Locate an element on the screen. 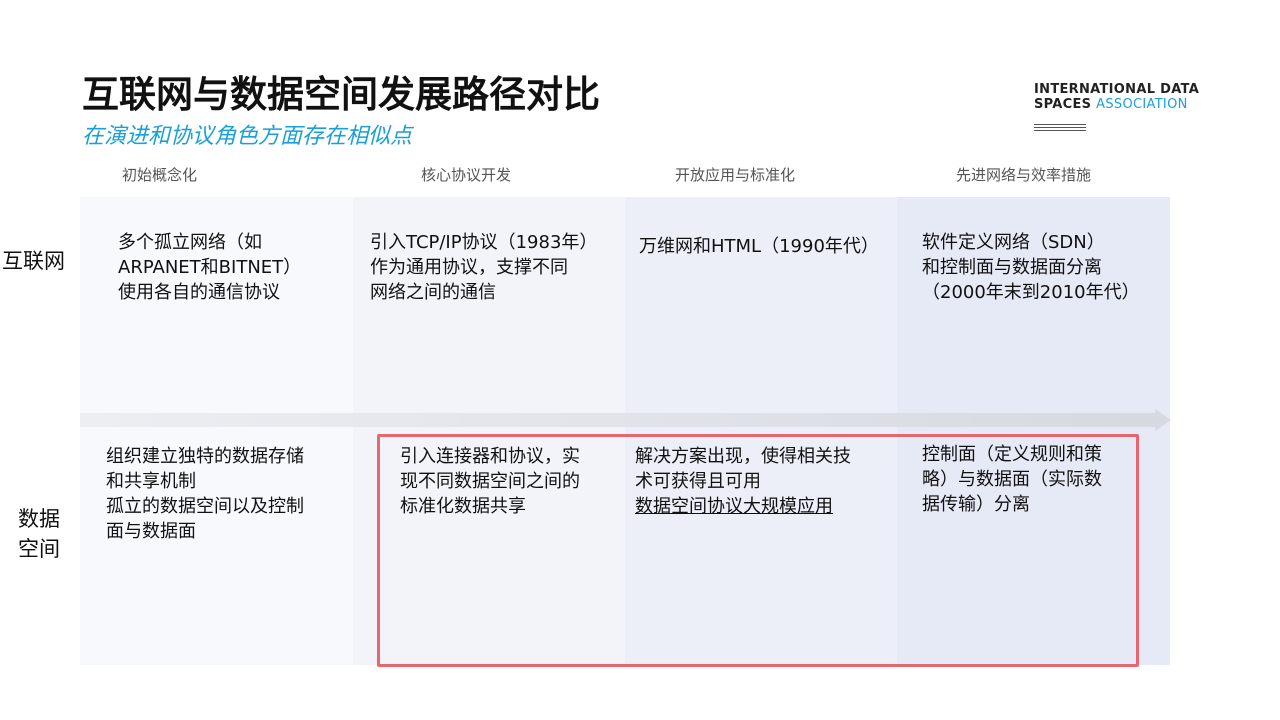 The image size is (1280, 720). page-subtitle: 在演进和协议角色方面存在相似点 is located at coordinates (247, 136).